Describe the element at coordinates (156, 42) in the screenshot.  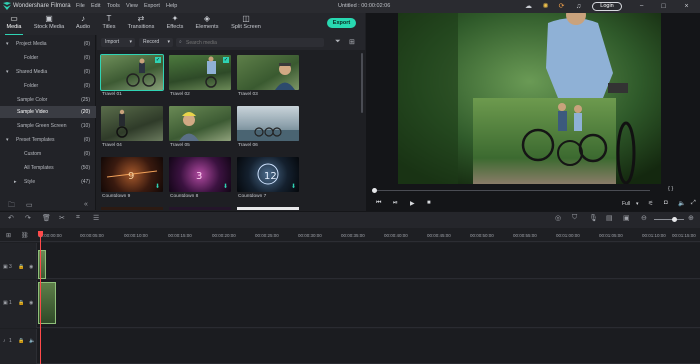
I see `record-dropdown: Record ▾` at that location.